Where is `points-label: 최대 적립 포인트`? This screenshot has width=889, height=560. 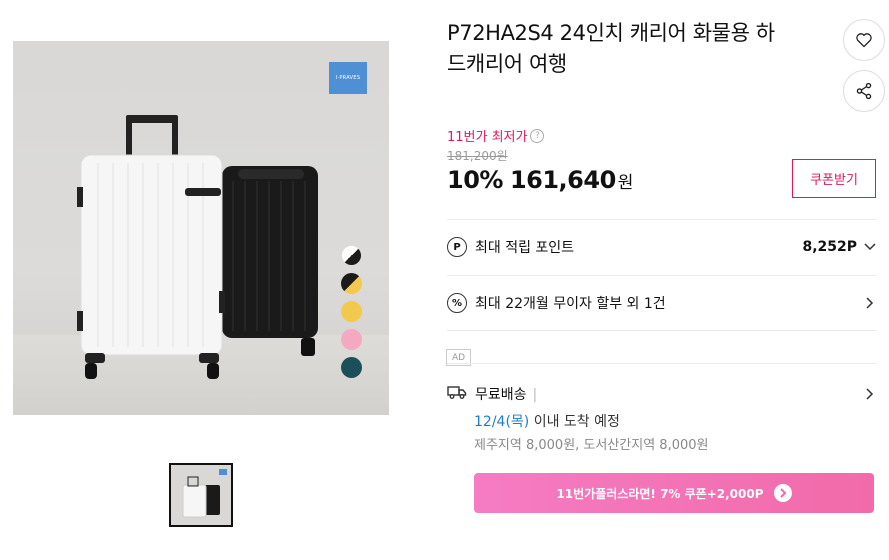 points-label: 최대 적립 포인트 is located at coordinates (525, 248).